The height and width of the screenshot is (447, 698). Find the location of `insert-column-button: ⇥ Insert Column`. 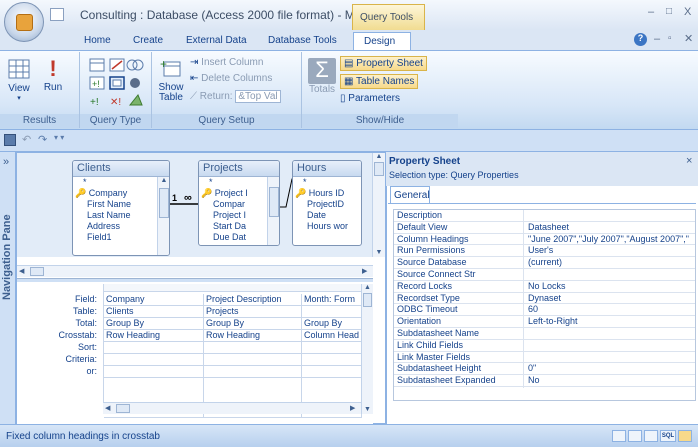

insert-column-button: ⇥ Insert Column is located at coordinates (226, 62).